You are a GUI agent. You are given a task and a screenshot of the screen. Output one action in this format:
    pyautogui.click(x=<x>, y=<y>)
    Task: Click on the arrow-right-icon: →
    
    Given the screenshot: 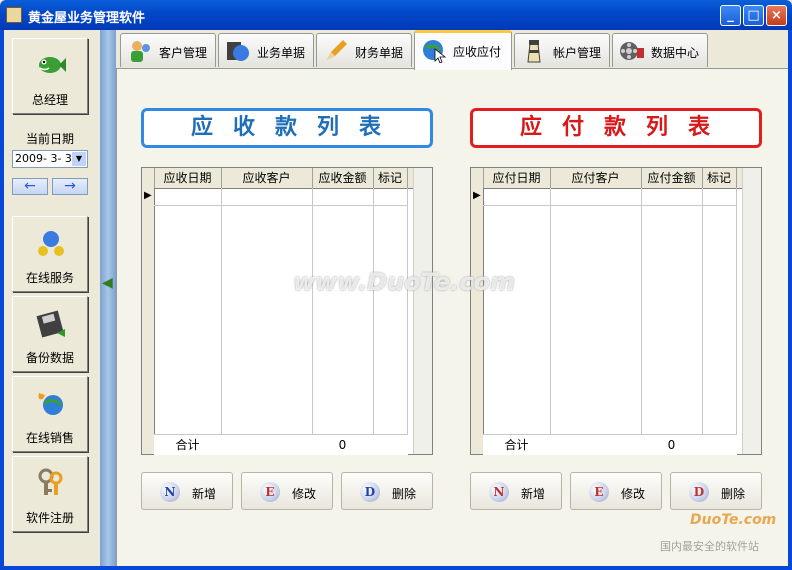 What is the action you would take?
    pyautogui.click(x=70, y=186)
    